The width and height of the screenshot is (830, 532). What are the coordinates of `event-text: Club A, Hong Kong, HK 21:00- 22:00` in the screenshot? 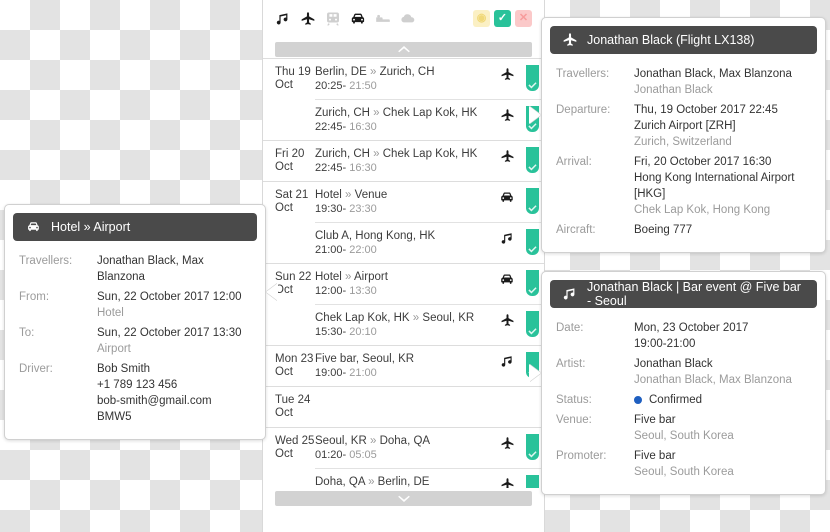 It's located at (404, 243).